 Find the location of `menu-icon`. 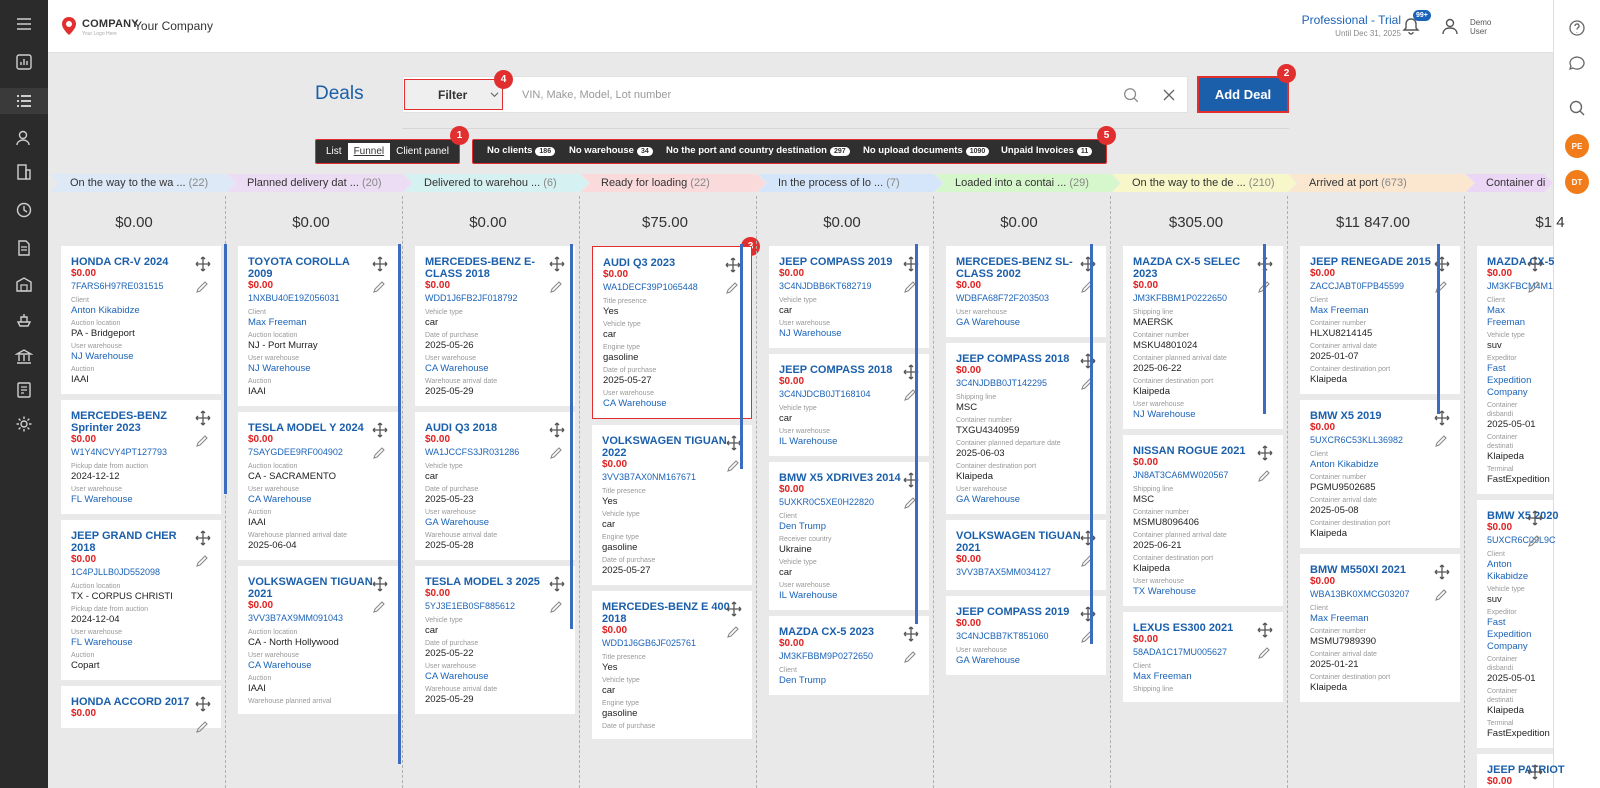

menu-icon is located at coordinates (24, 24).